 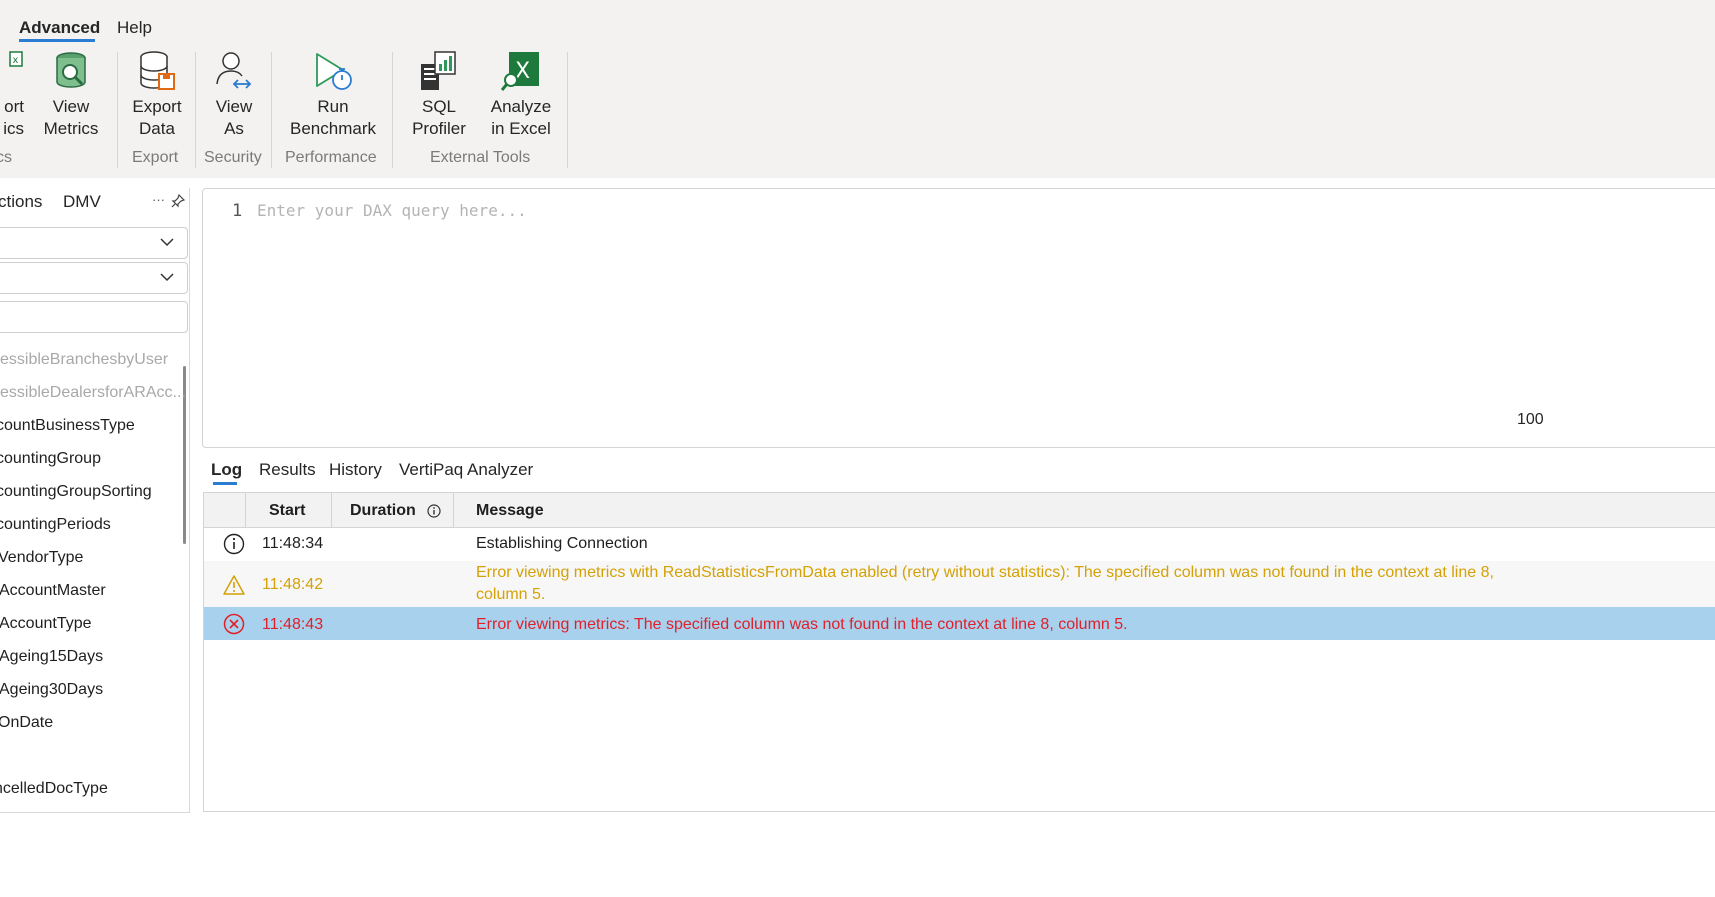 What do you see at coordinates (82, 202) in the screenshot?
I see `tab-dmv: DMV` at bounding box center [82, 202].